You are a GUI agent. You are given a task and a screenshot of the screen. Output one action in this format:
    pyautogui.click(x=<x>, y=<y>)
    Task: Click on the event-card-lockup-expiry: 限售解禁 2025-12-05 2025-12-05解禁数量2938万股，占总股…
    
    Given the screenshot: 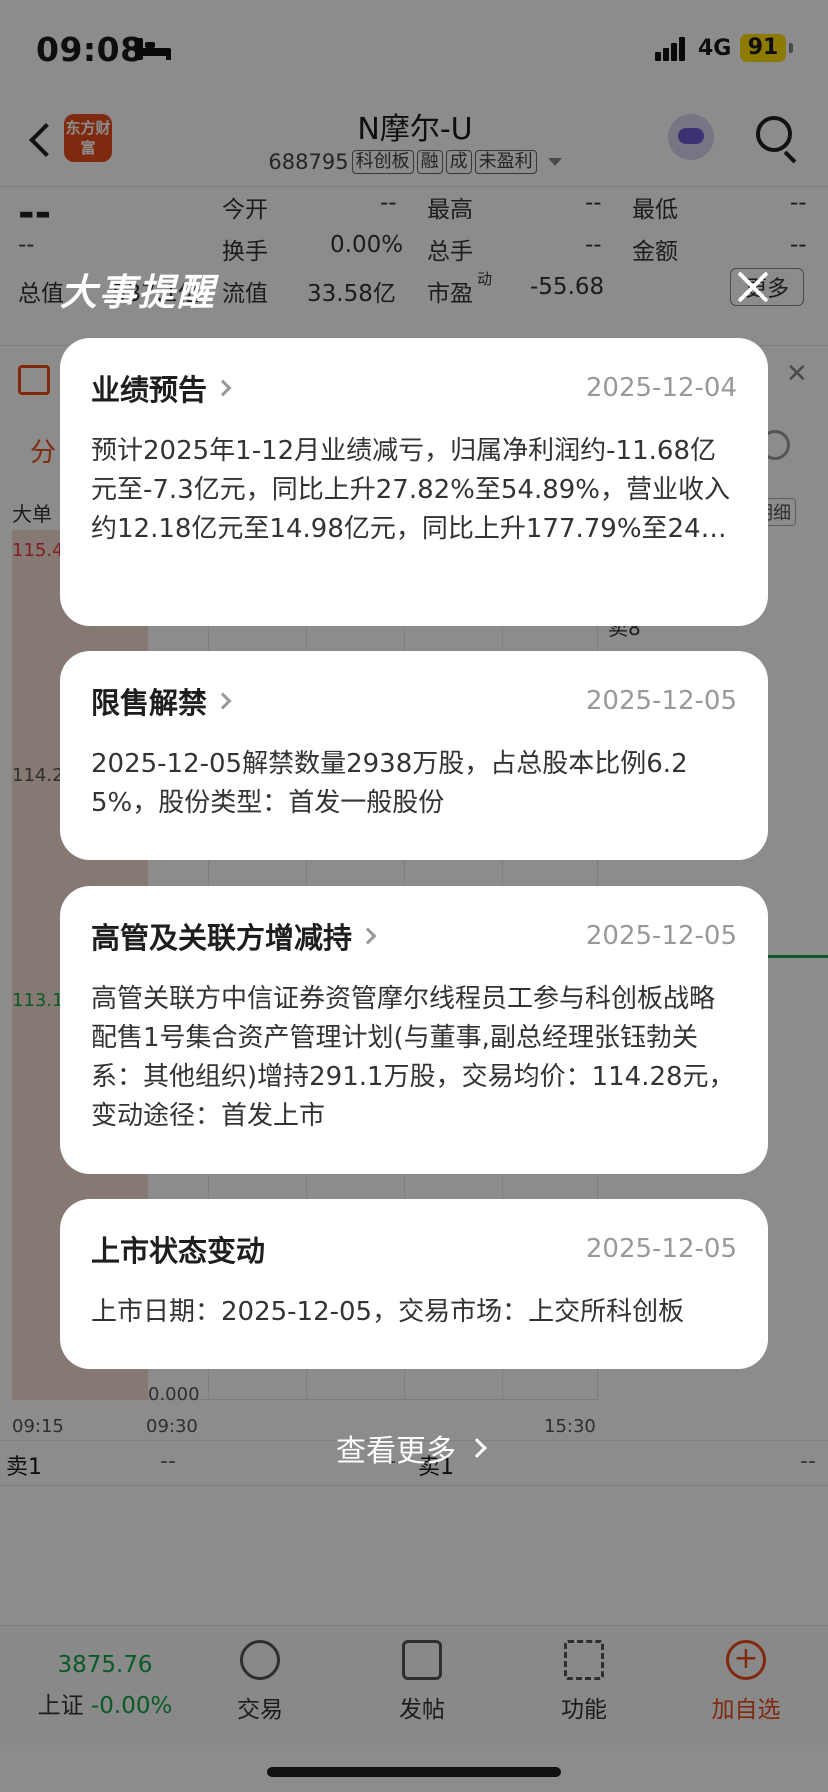 What is the action you would take?
    pyautogui.click(x=414, y=755)
    